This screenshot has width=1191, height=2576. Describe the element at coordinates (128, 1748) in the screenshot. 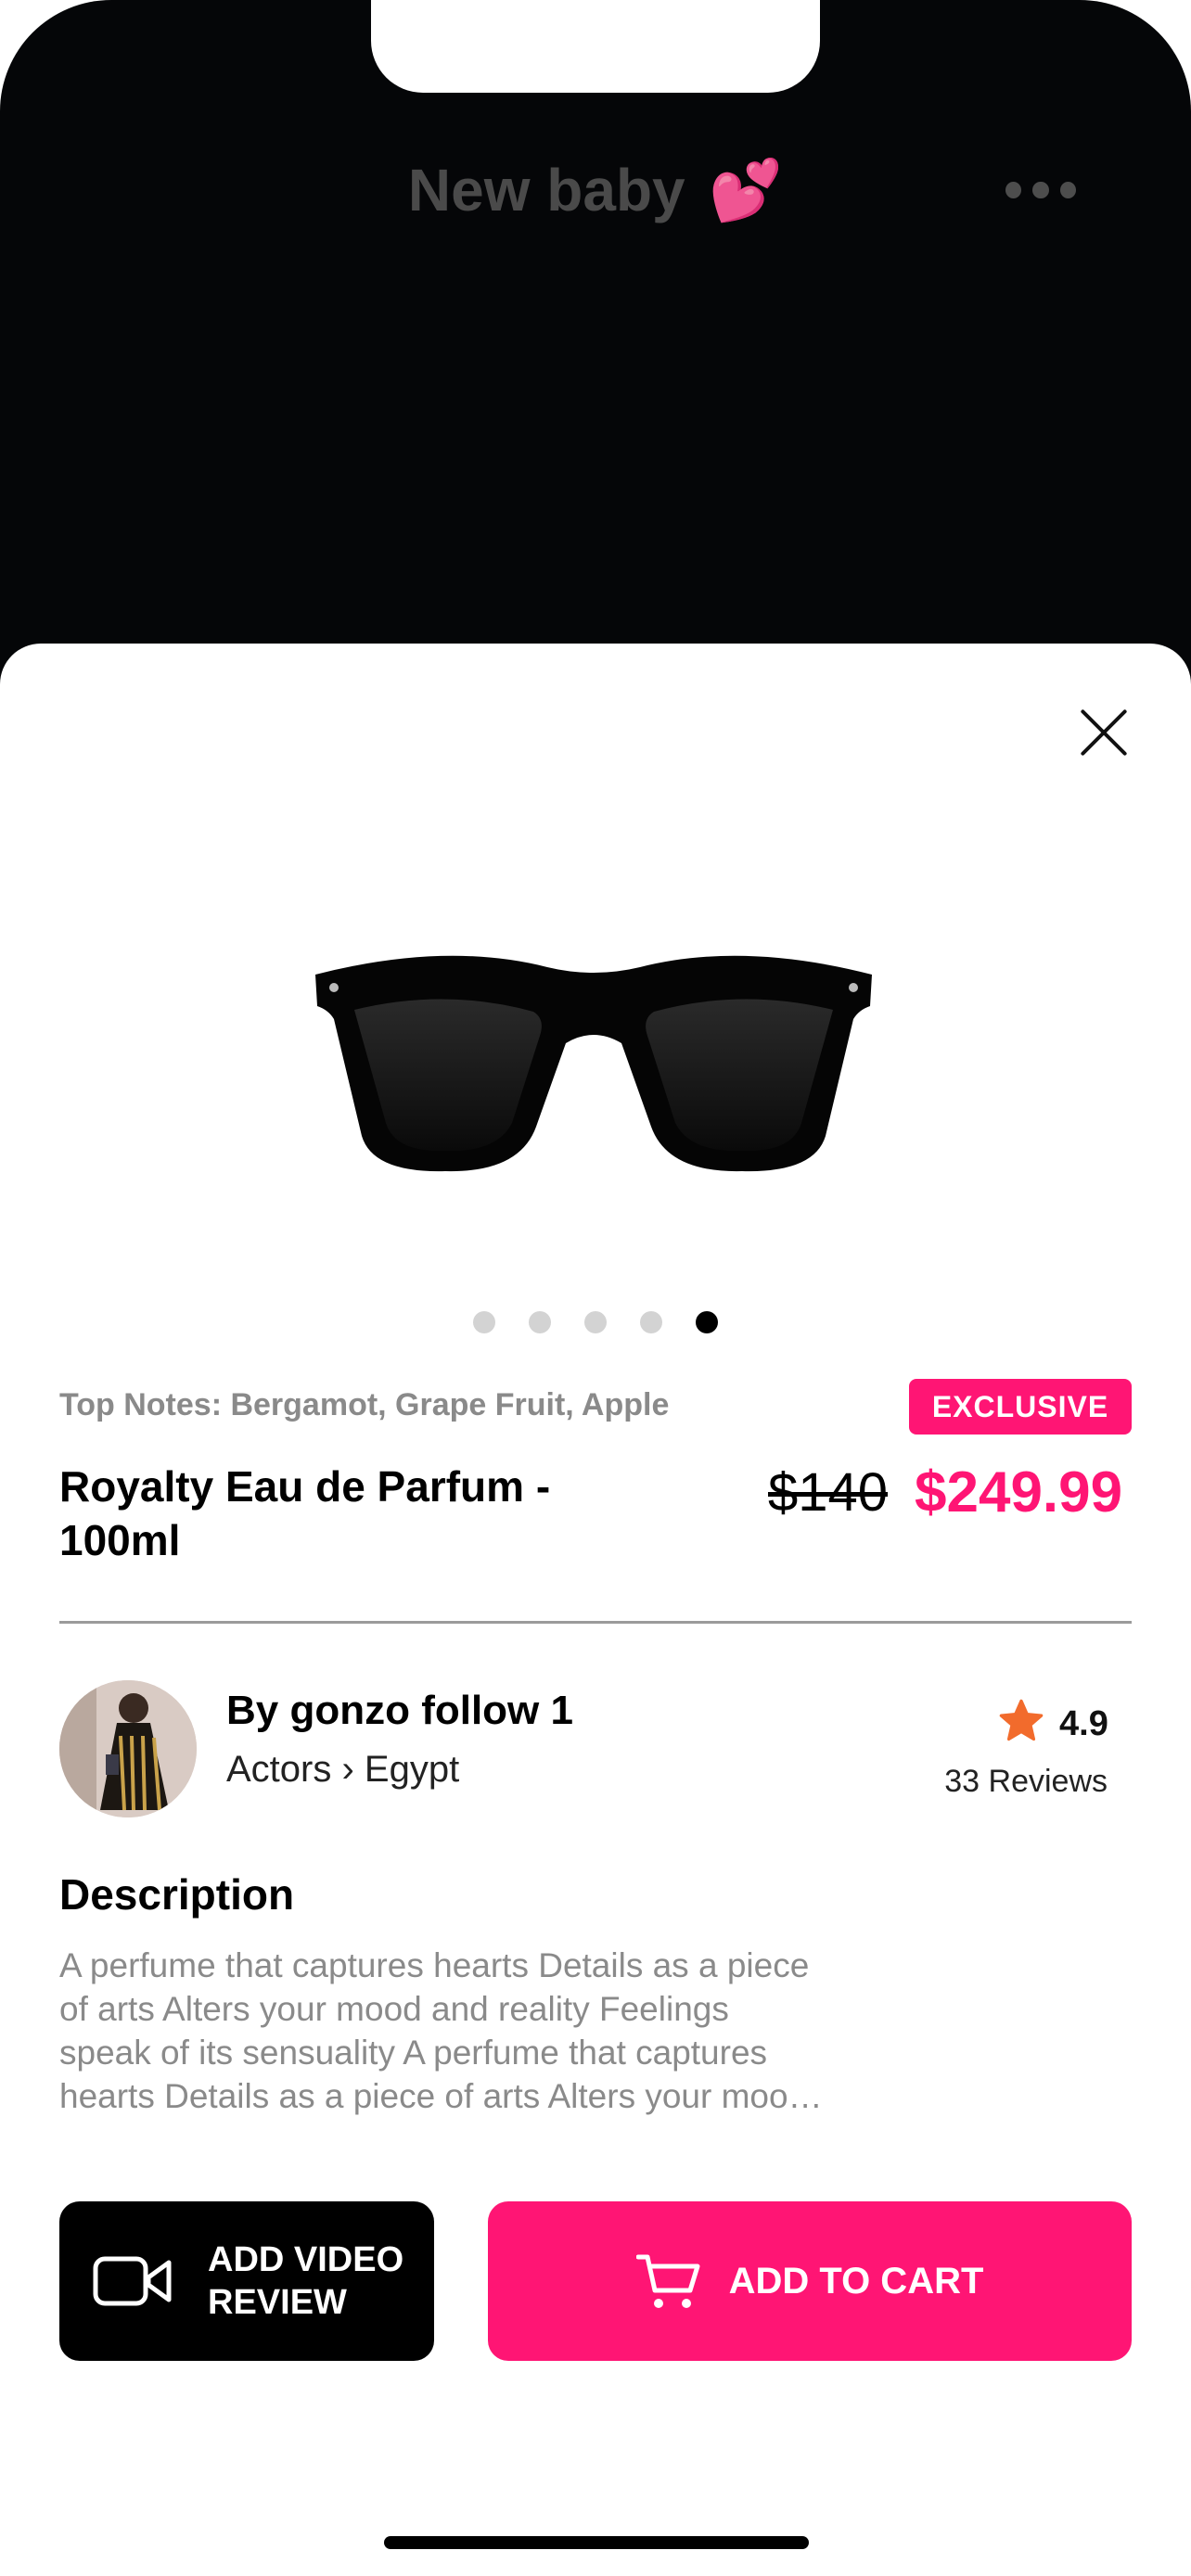

I see `seller-avatar` at that location.